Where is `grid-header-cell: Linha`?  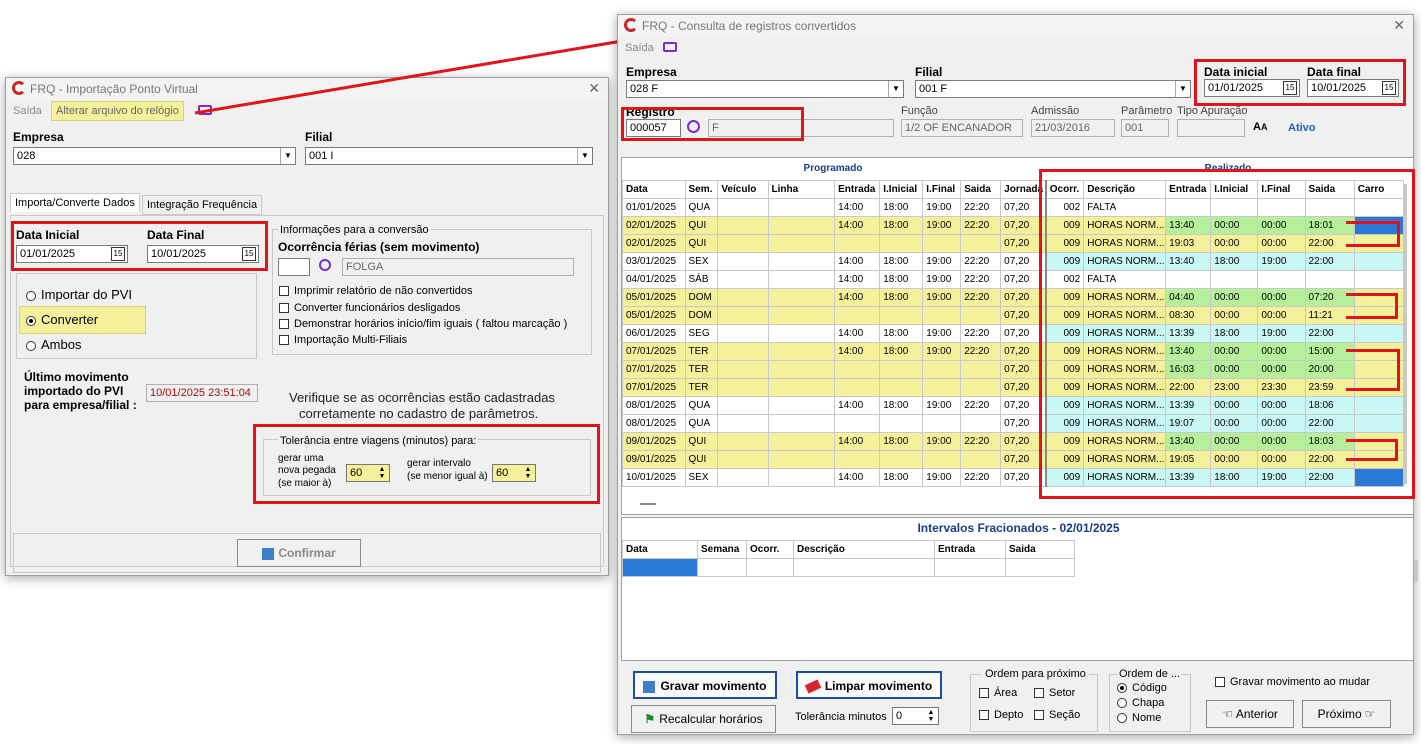 grid-header-cell: Linha is located at coordinates (801, 189).